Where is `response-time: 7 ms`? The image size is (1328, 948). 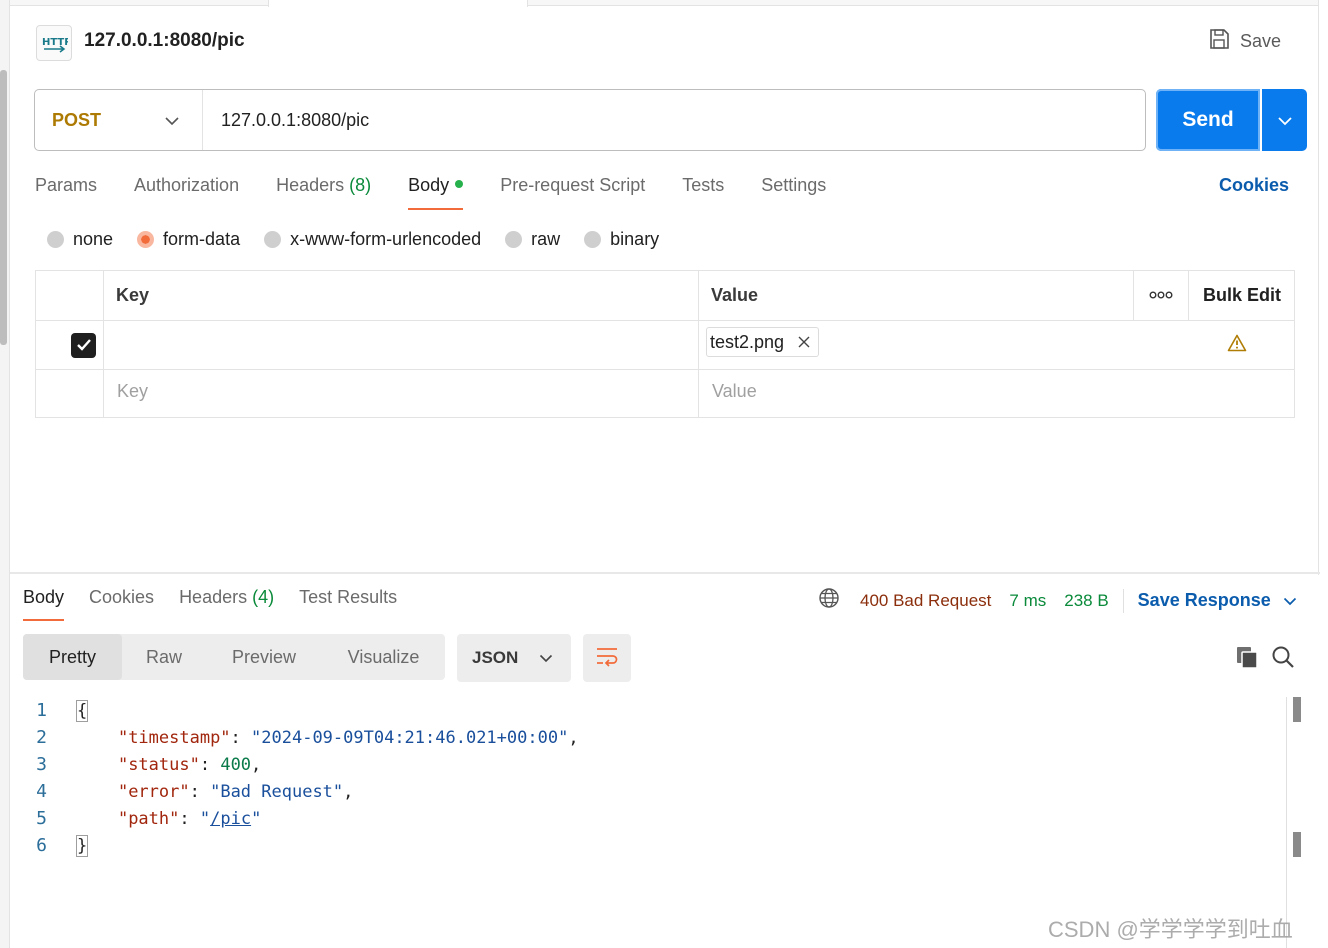
response-time: 7 ms is located at coordinates (1027, 601).